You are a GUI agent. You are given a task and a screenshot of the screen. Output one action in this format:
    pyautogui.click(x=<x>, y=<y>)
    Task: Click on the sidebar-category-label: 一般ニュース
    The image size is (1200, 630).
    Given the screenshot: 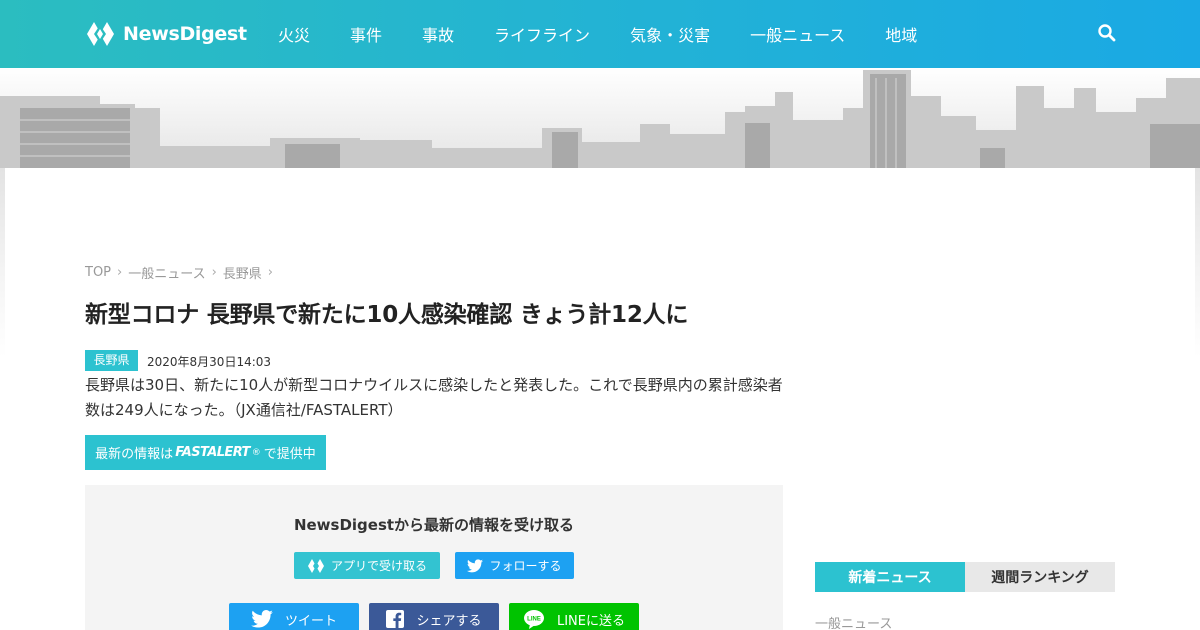 What is the action you would take?
    pyautogui.click(x=853, y=621)
    